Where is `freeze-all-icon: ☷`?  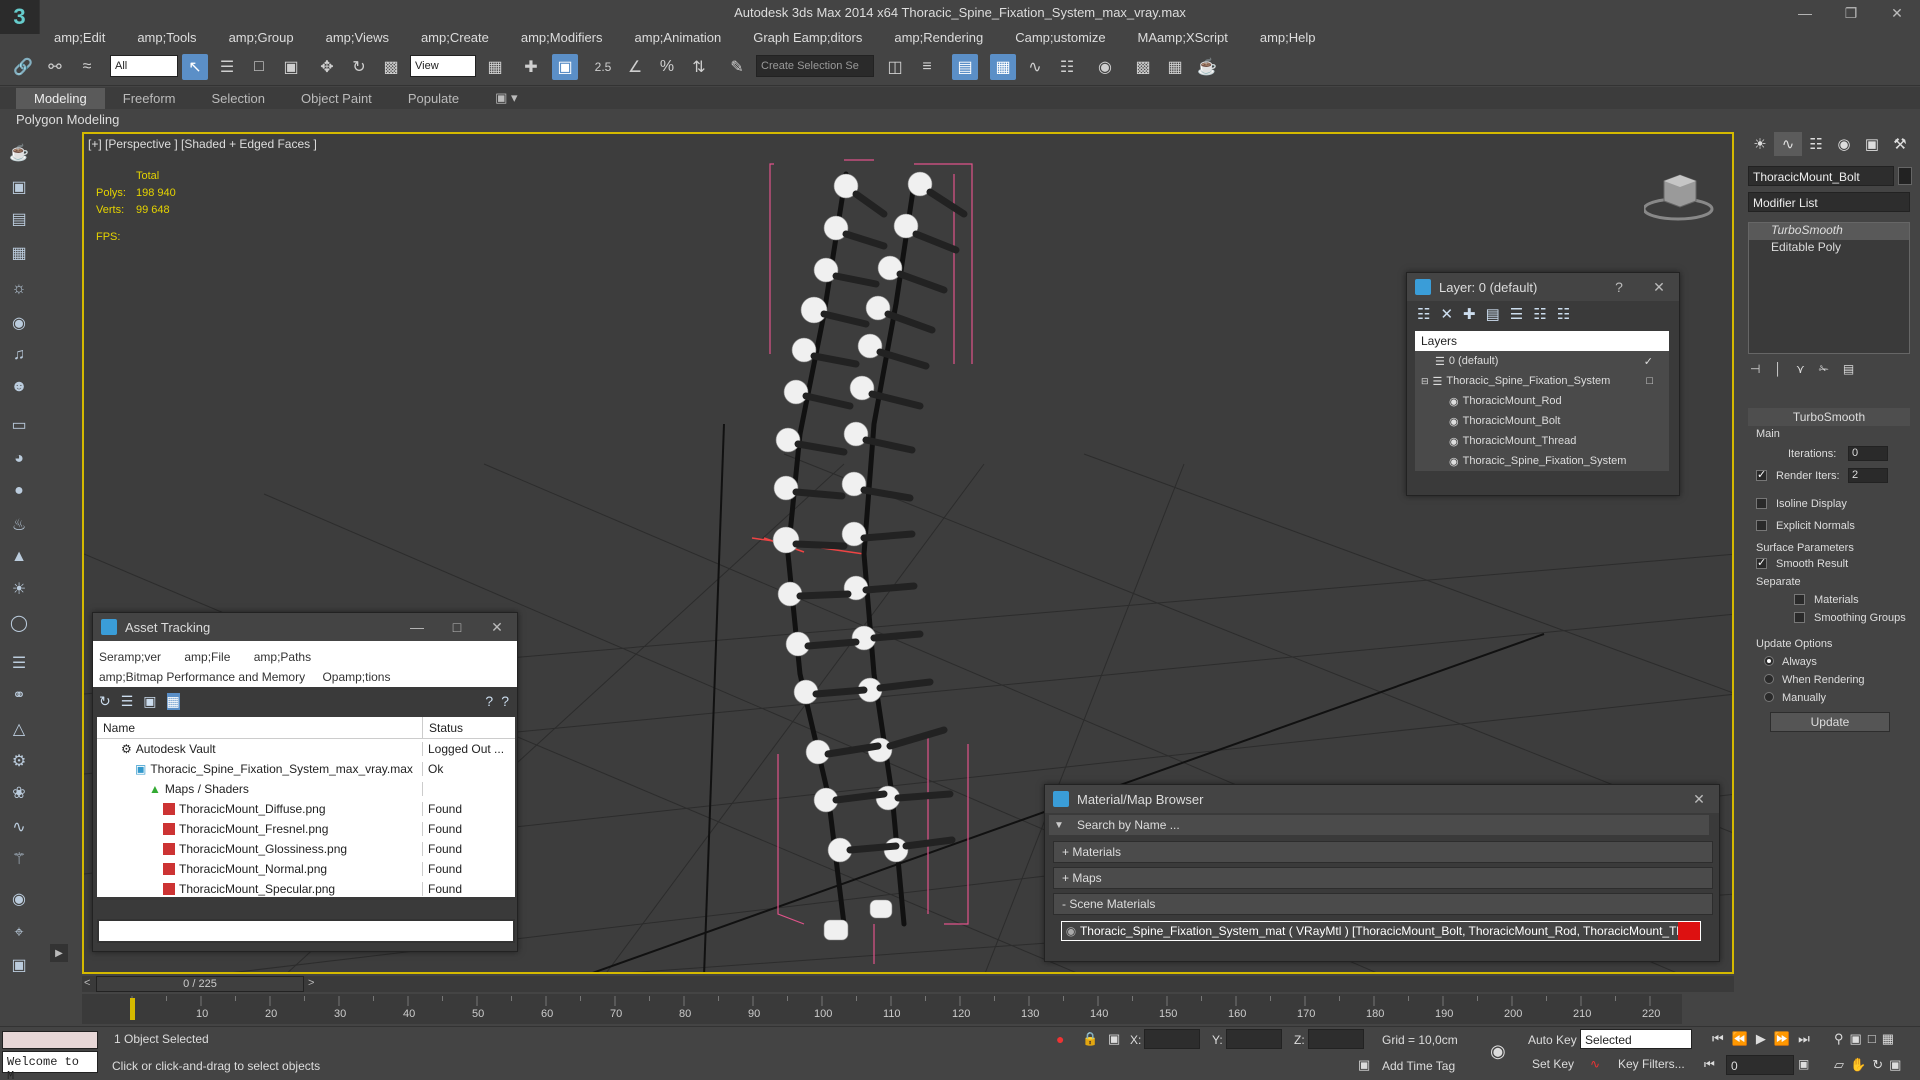
freeze-all-icon: ☷ is located at coordinates (1563, 314).